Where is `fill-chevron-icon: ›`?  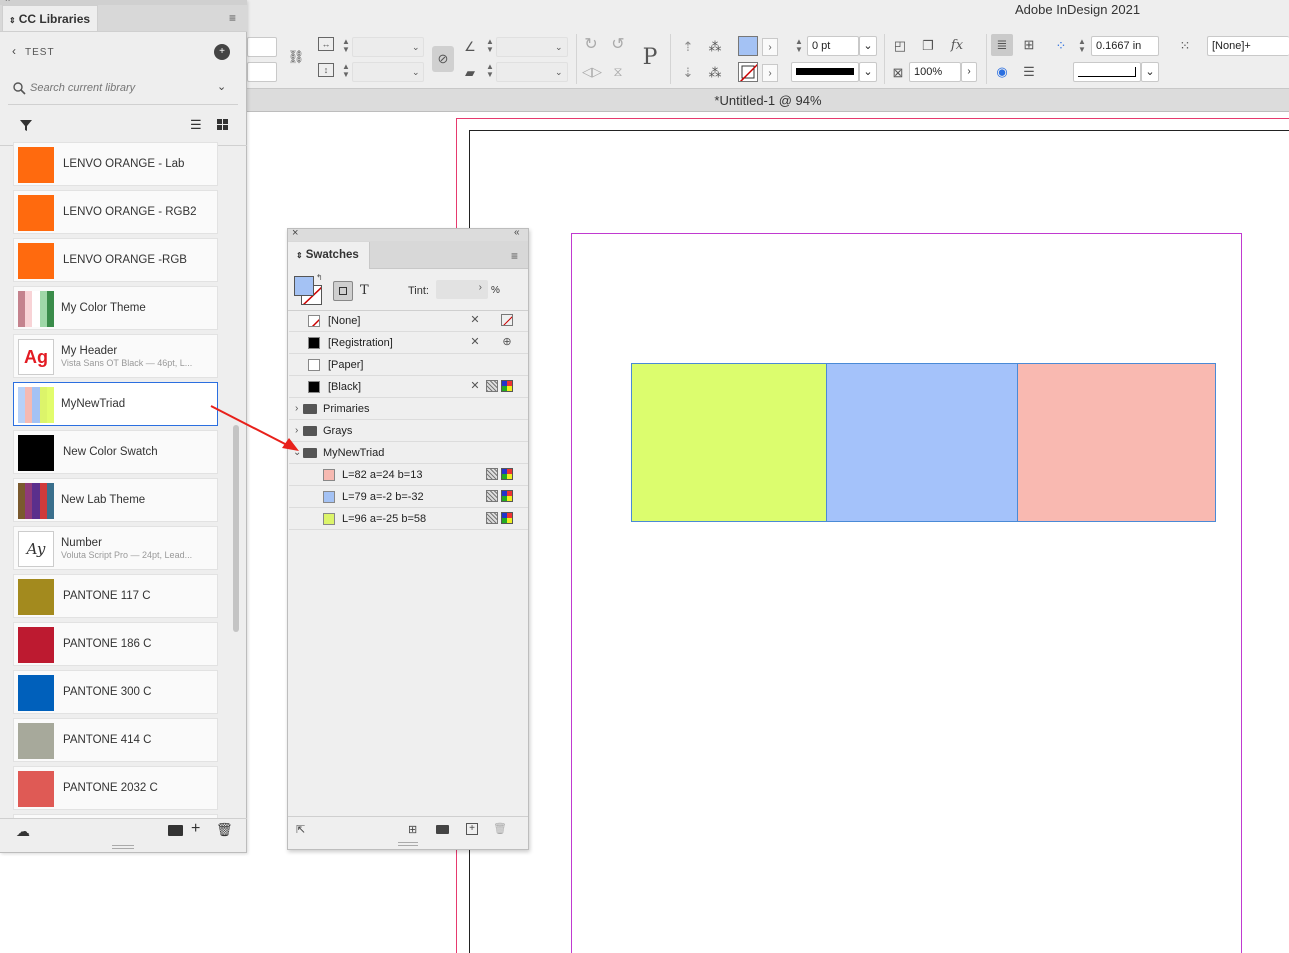 fill-chevron-icon: › is located at coordinates (770, 47).